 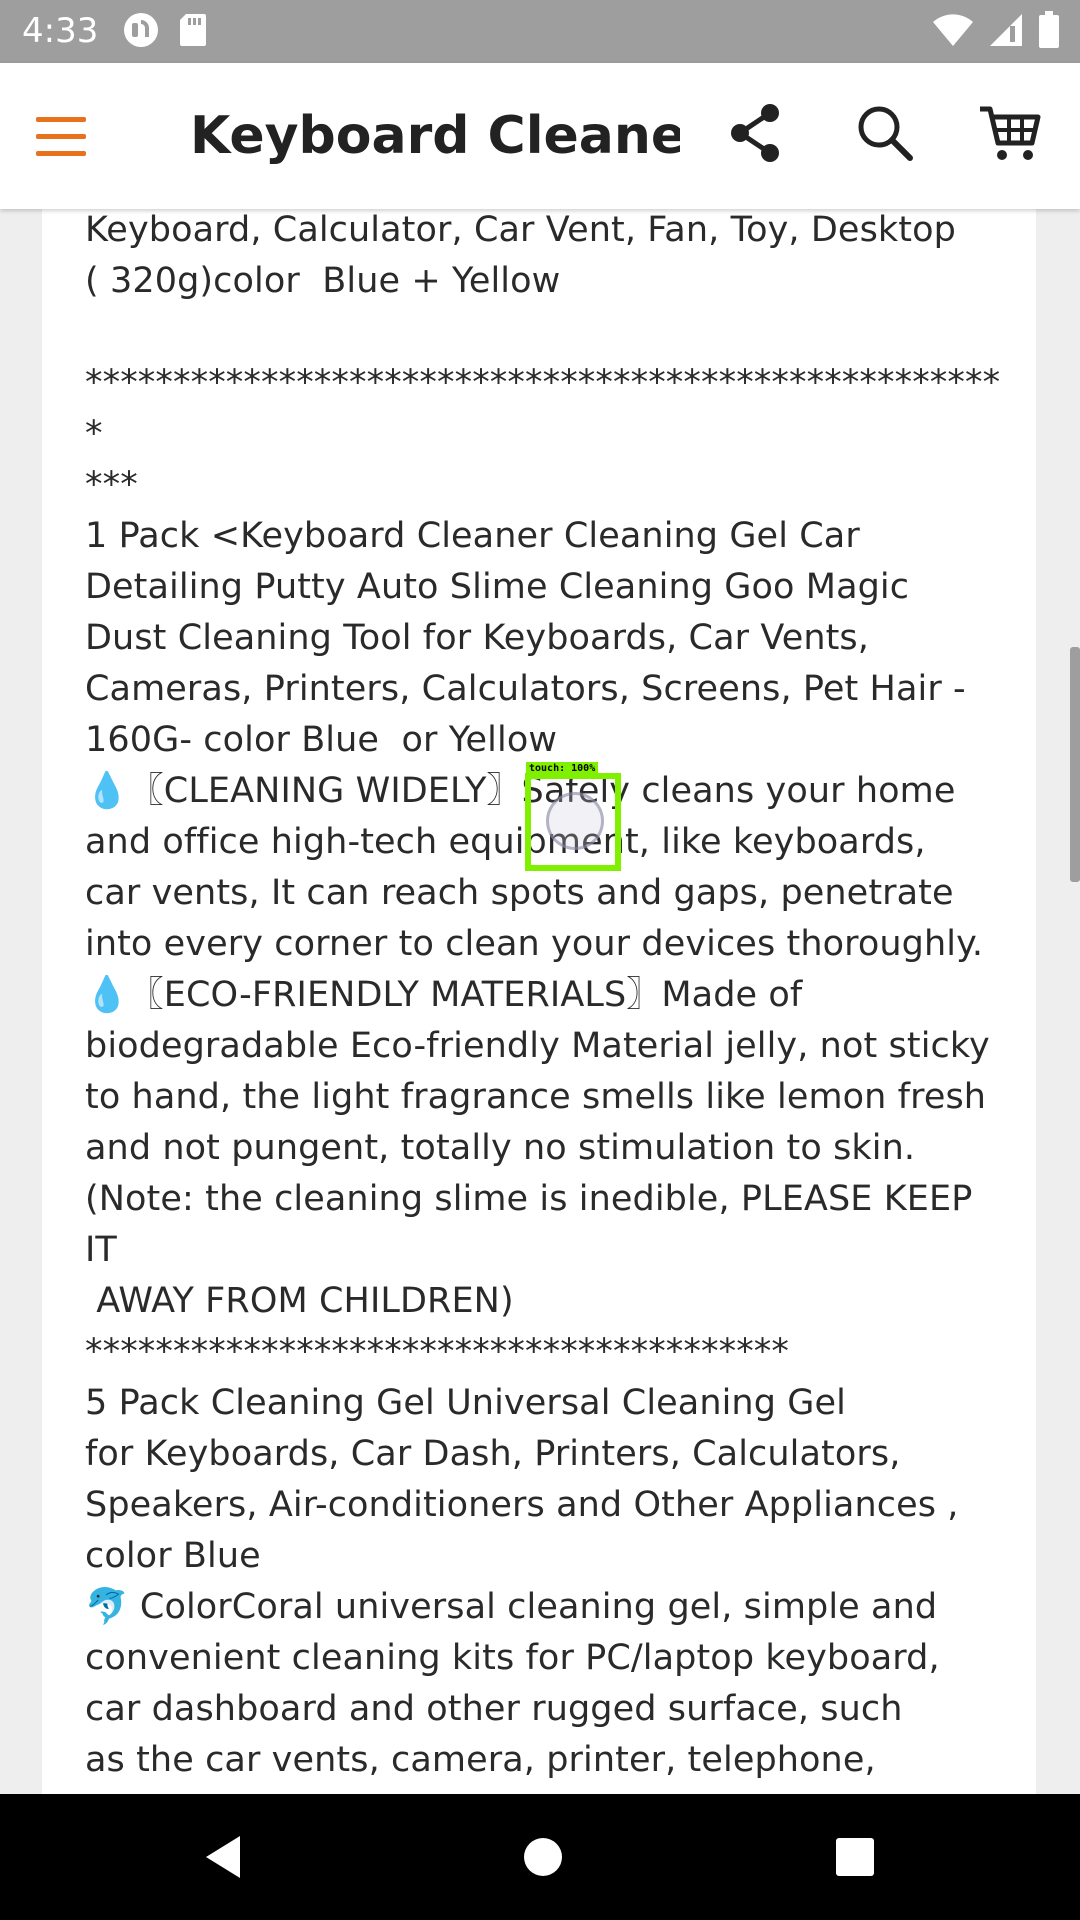 What do you see at coordinates (193, 32) in the screenshot?
I see `sd-card-icon` at bounding box center [193, 32].